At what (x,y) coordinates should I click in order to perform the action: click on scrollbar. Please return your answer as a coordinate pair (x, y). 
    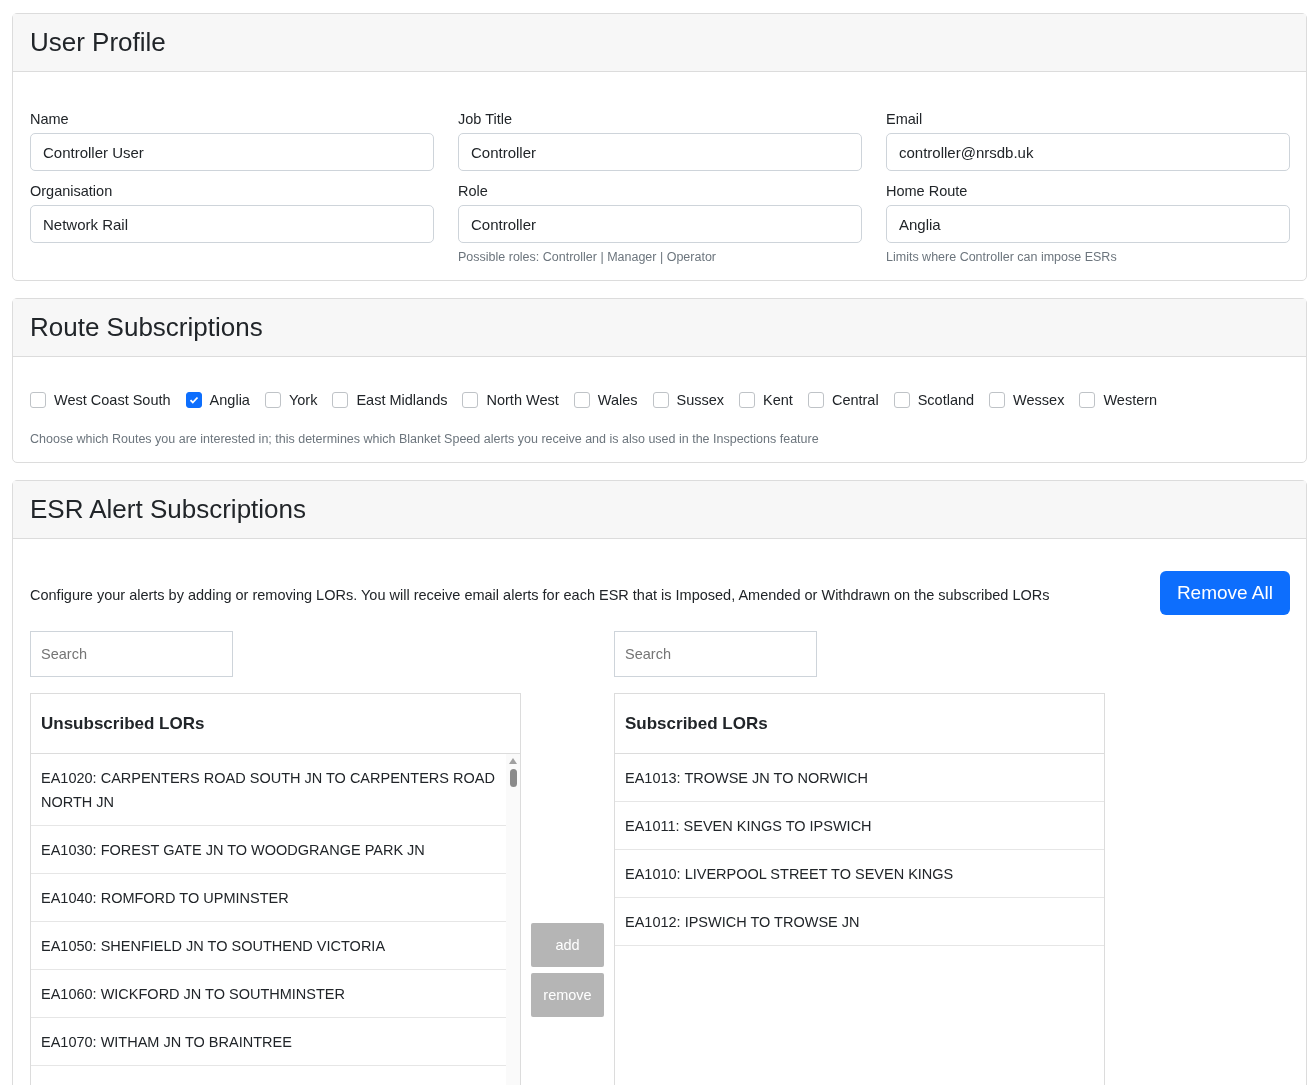
    Looking at the image, I should click on (513, 919).